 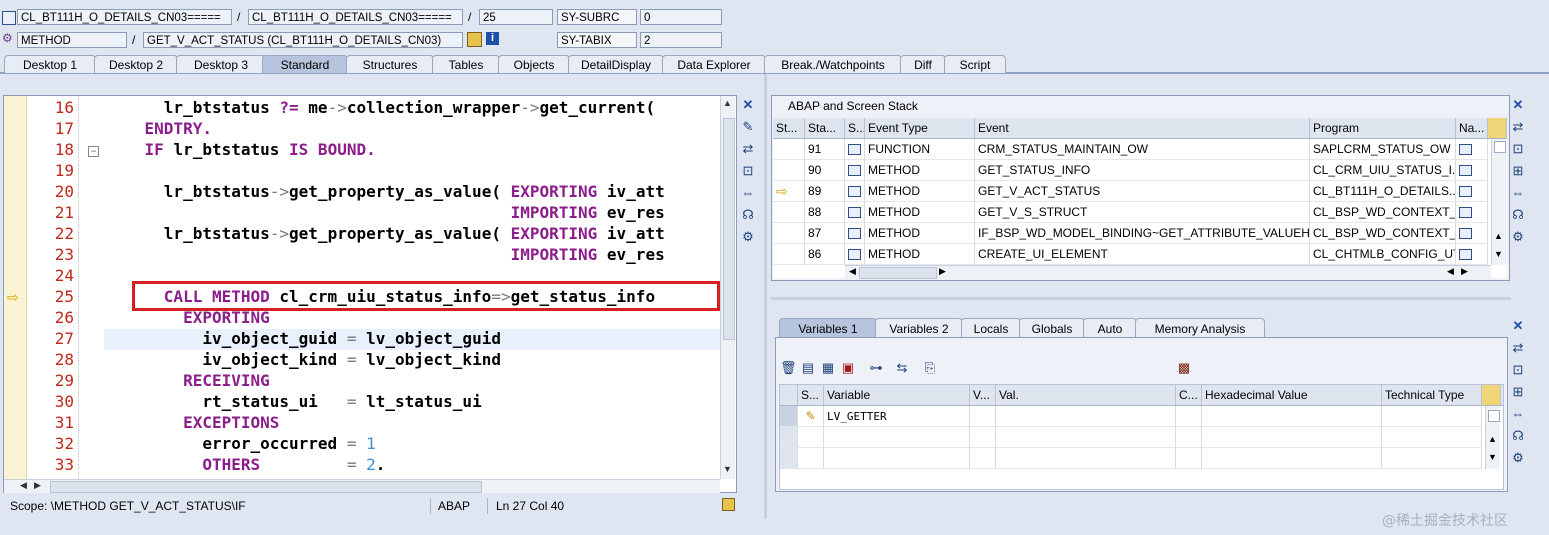 I want to click on tab-desktop-1: Desktop 1, so click(x=50, y=64).